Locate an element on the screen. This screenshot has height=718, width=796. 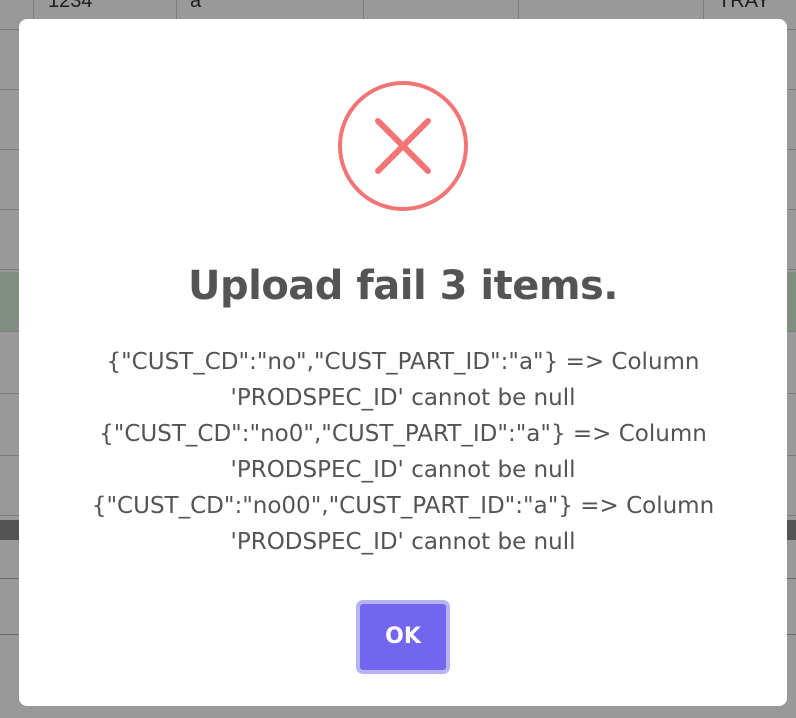
ok-button: OK is located at coordinates (403, 637).